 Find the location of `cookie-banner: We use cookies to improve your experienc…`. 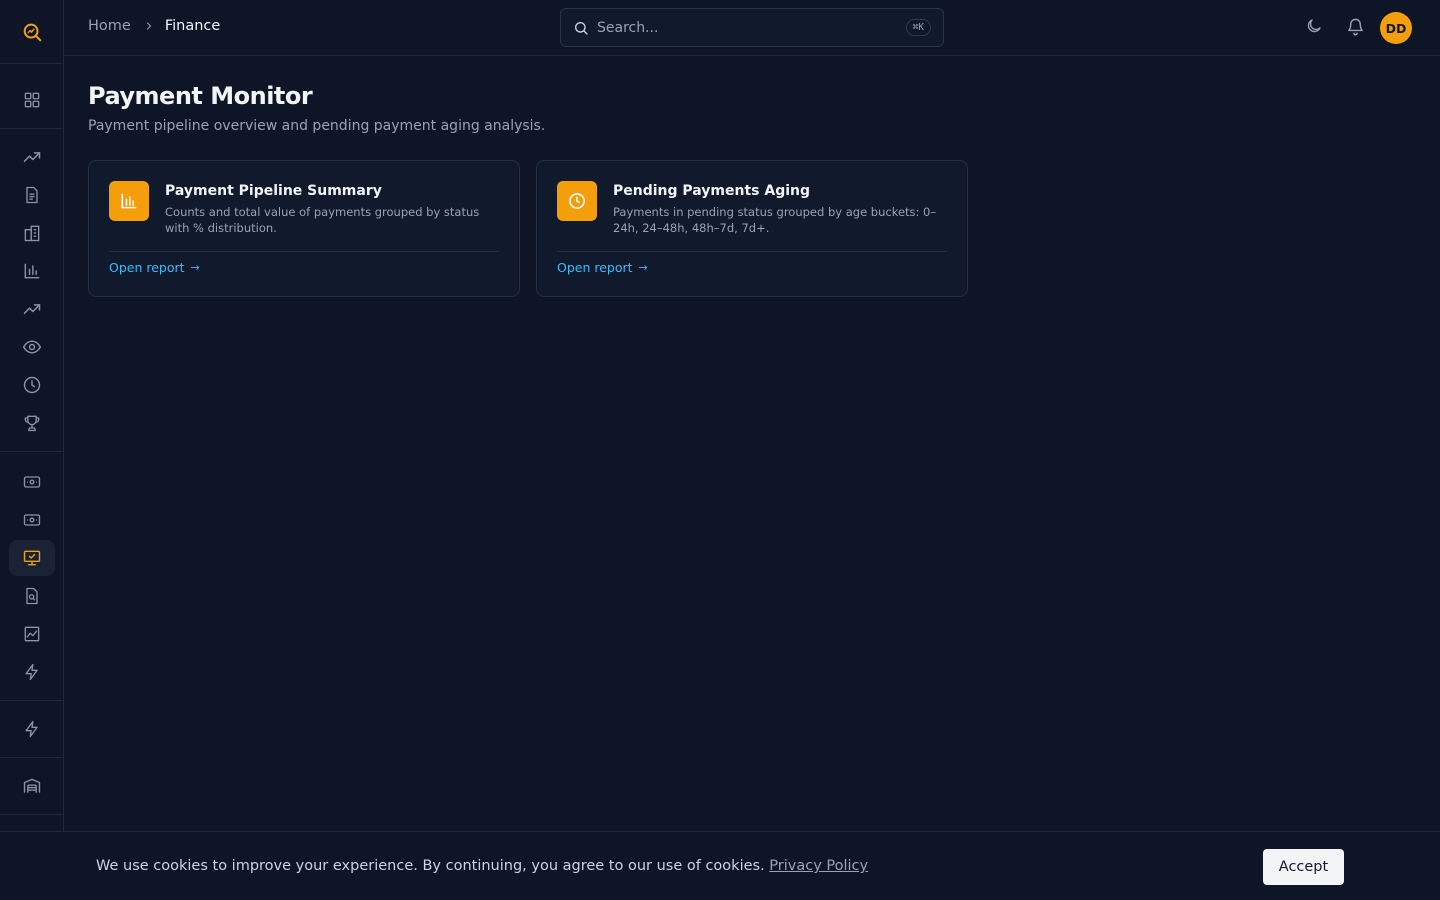

cookie-banner: We use cookies to improve your experienc… is located at coordinates (720, 865).